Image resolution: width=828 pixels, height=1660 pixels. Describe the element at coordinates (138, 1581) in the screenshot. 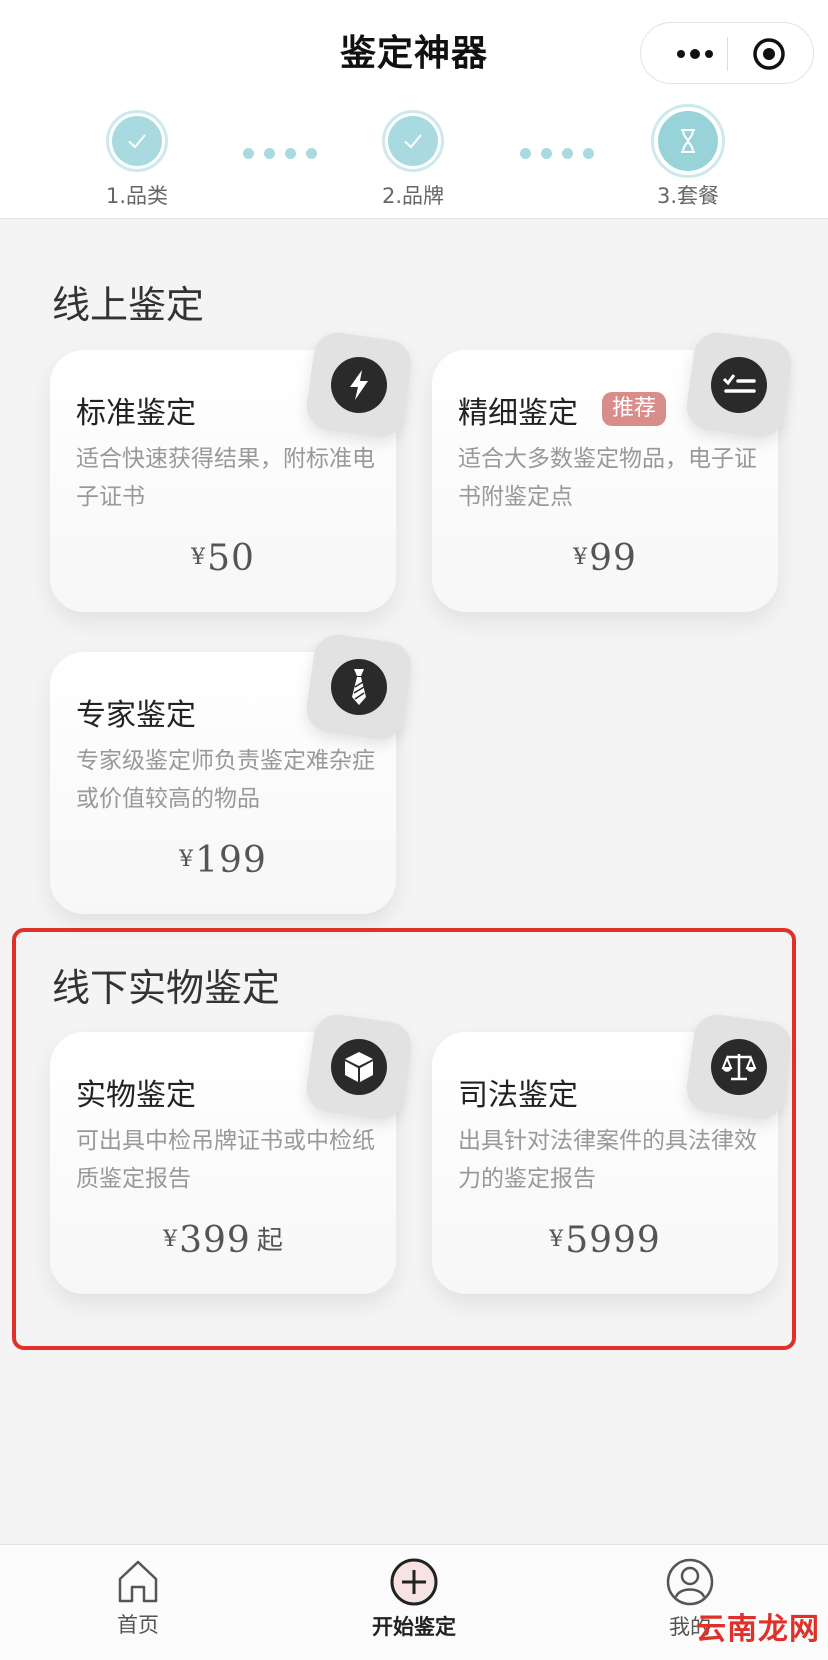

I see `home-icon` at that location.